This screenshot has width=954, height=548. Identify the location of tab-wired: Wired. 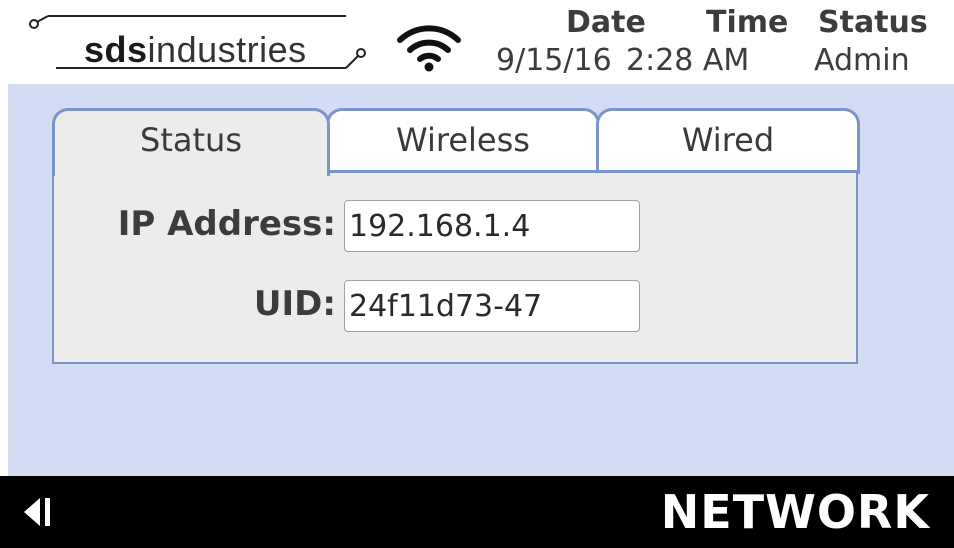
(728, 141).